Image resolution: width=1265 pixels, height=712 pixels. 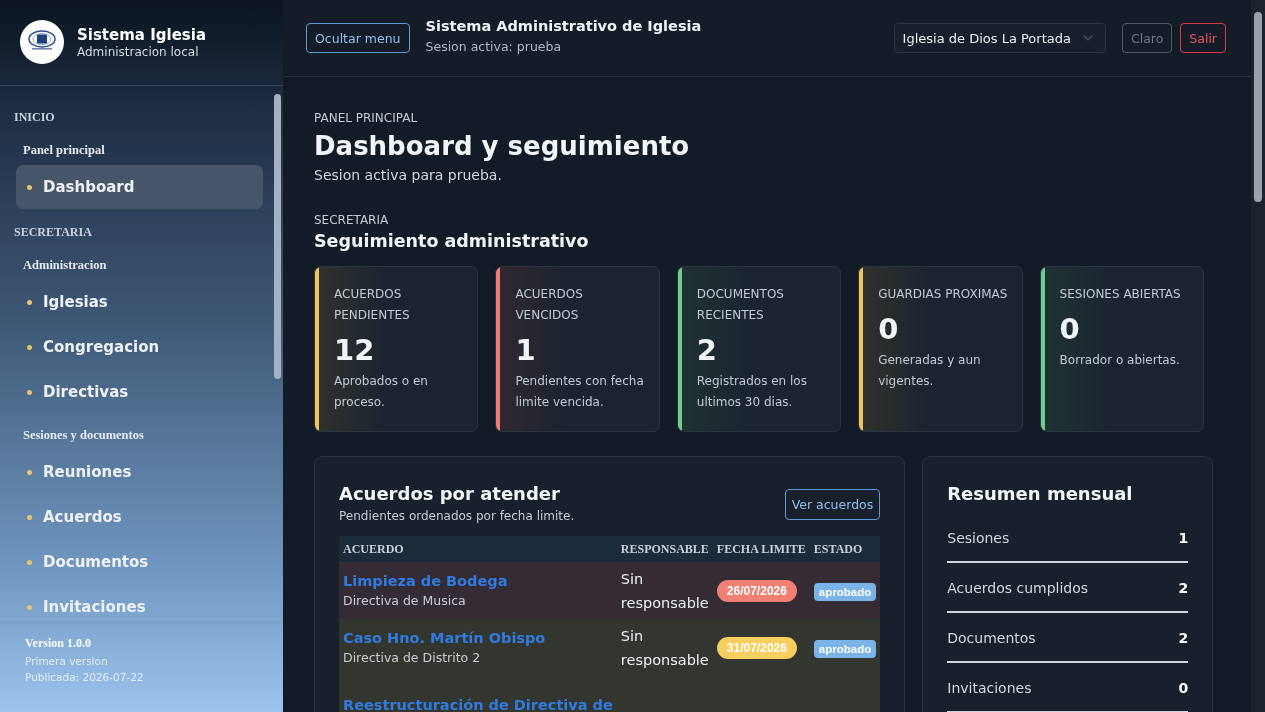 What do you see at coordinates (452, 241) in the screenshot?
I see `section-title: Seguimiento administrativo` at bounding box center [452, 241].